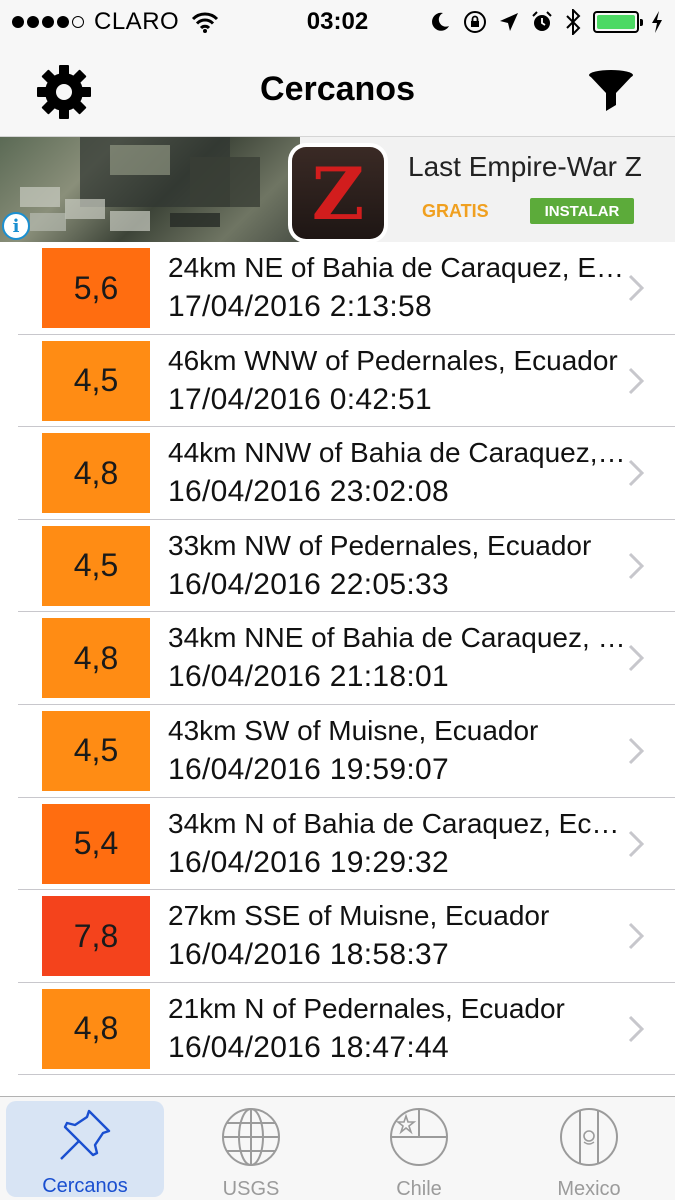  Describe the element at coordinates (657, 22) in the screenshot. I see `charging-icon` at that location.